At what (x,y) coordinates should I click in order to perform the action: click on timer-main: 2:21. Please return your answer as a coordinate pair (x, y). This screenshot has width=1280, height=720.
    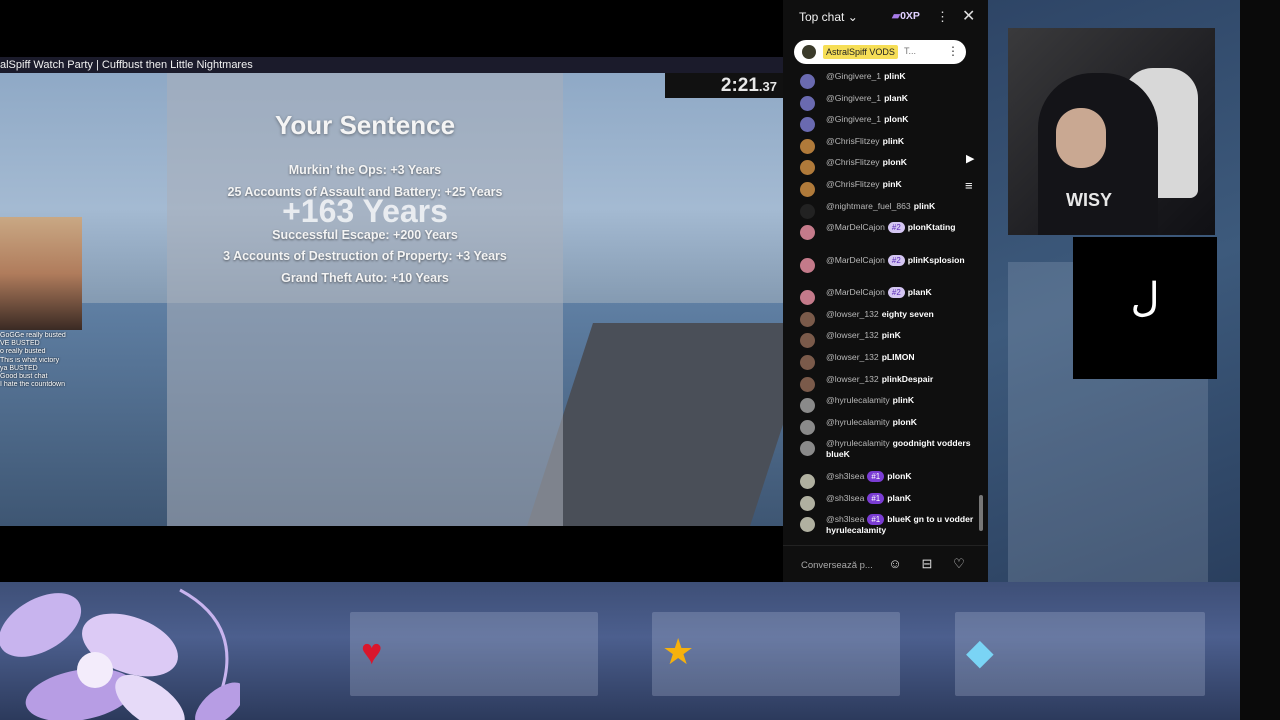
    Looking at the image, I should click on (739, 85).